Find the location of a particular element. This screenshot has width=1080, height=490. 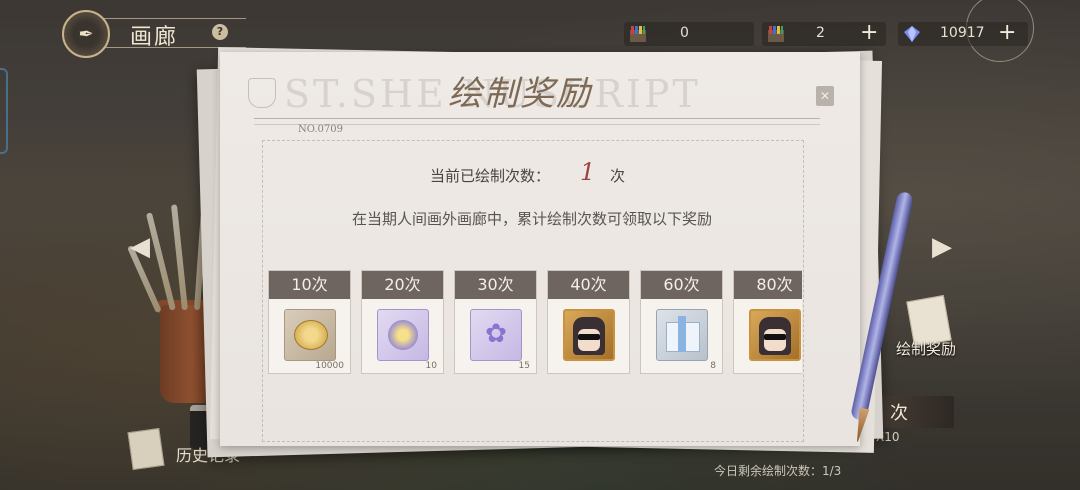

gift-ribbon is located at coordinates (682, 334).